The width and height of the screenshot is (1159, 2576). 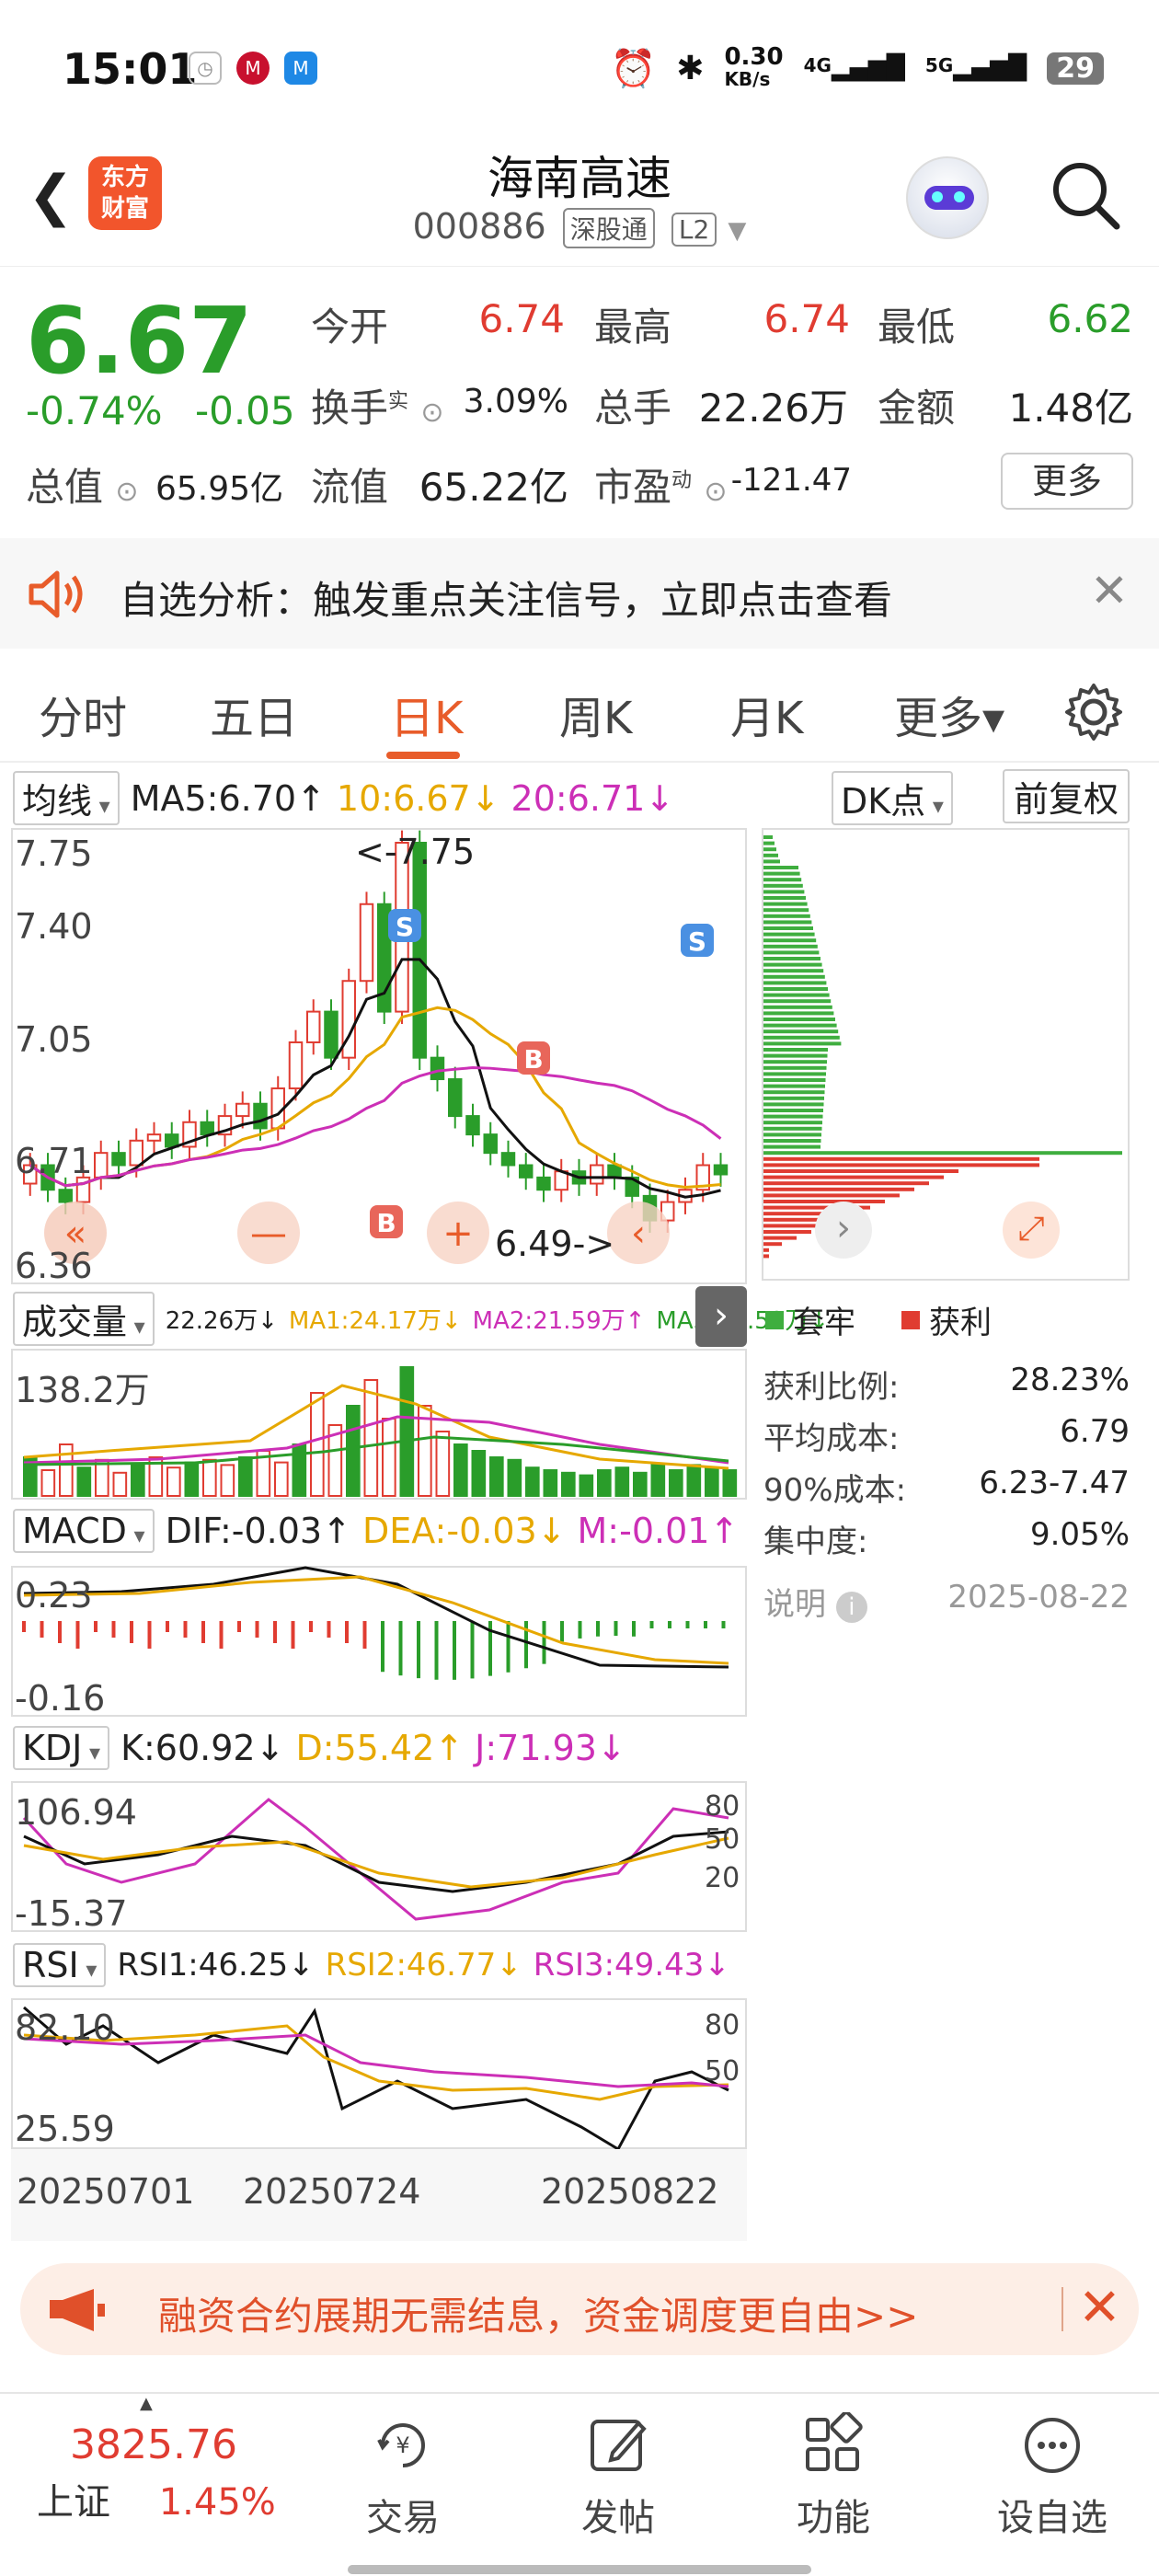 I want to click on macd-axis-top: 0.23, so click(x=54, y=1595).